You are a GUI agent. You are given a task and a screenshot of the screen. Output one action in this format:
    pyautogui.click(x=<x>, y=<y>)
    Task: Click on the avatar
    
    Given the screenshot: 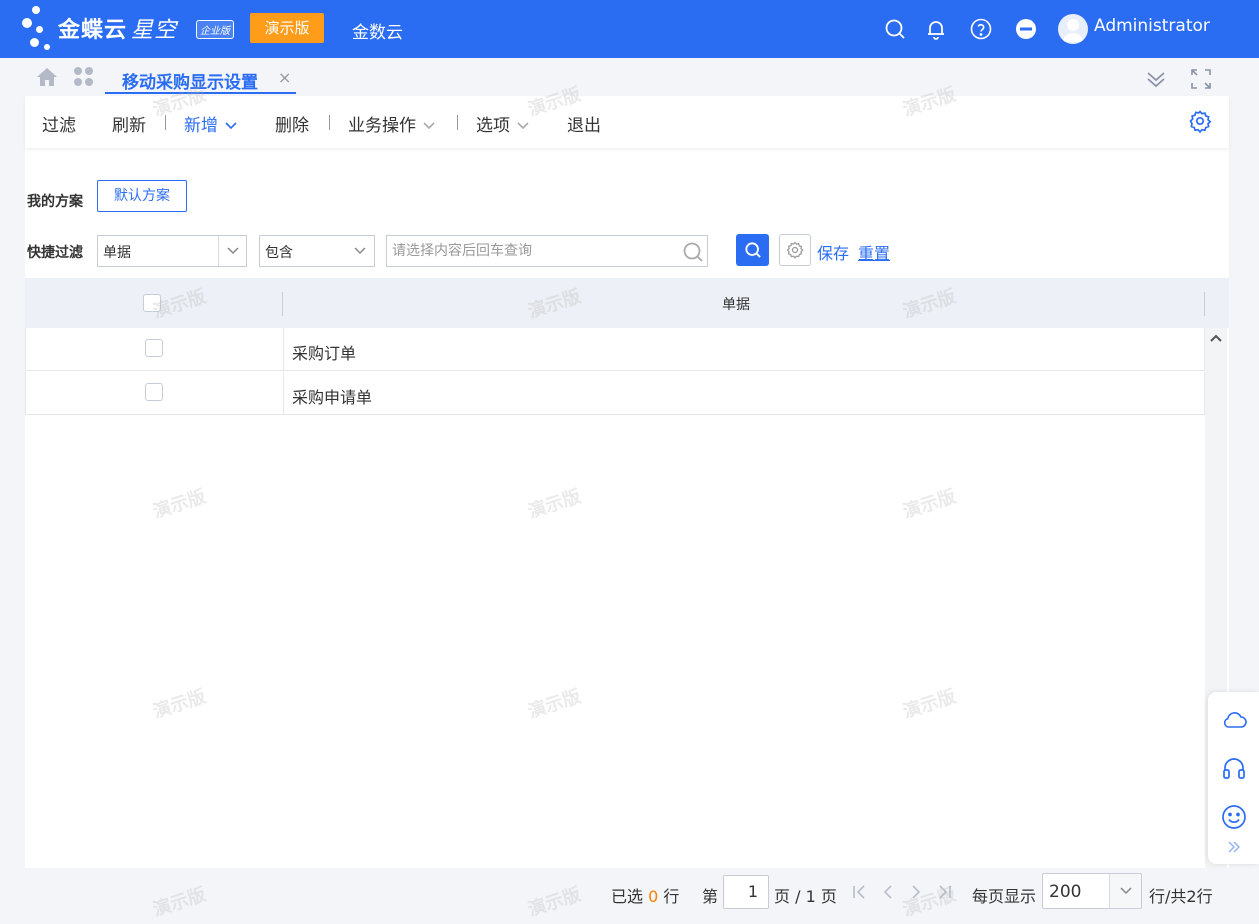 What is the action you would take?
    pyautogui.click(x=1073, y=29)
    